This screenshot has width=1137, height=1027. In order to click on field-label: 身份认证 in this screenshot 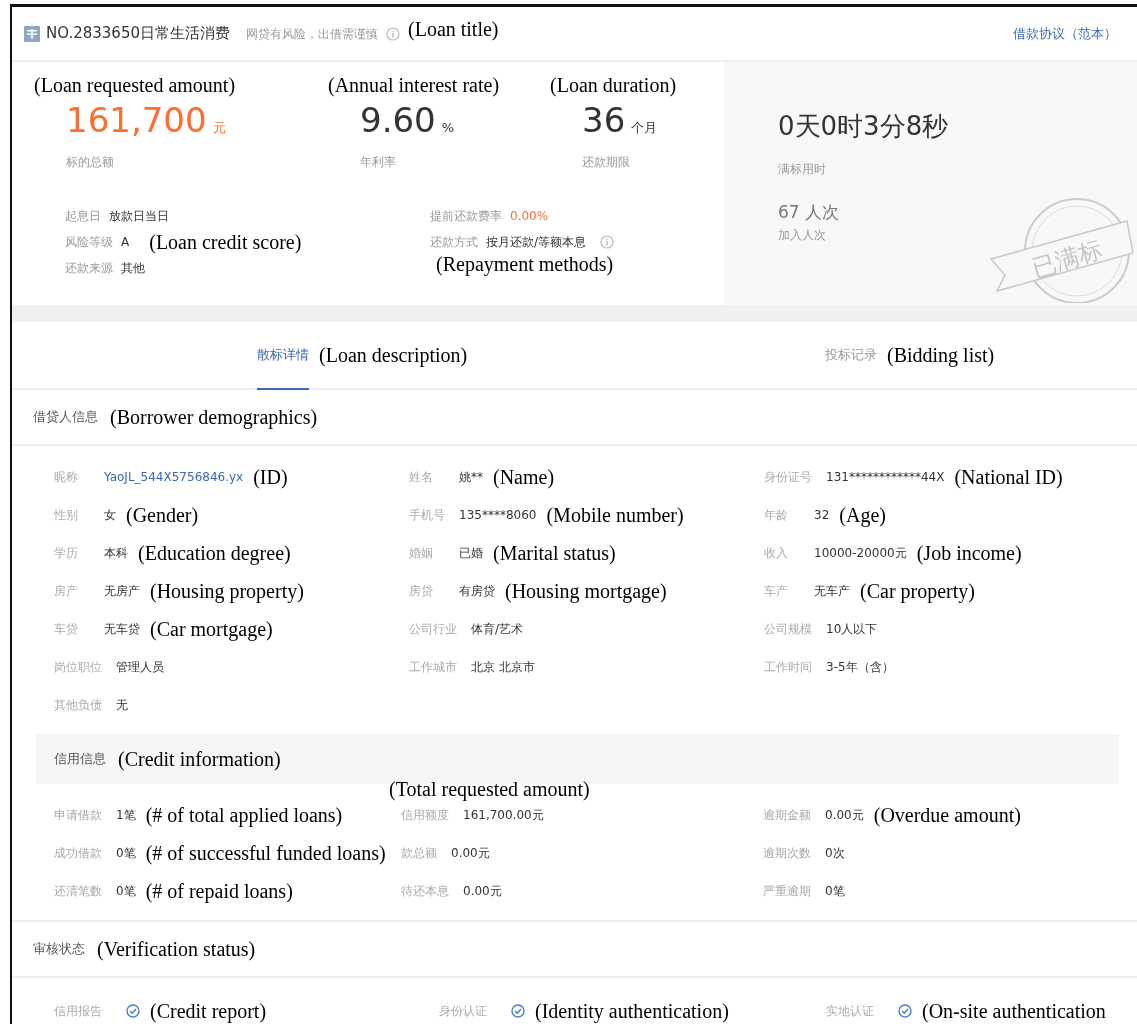, I will do `click(463, 1011)`.